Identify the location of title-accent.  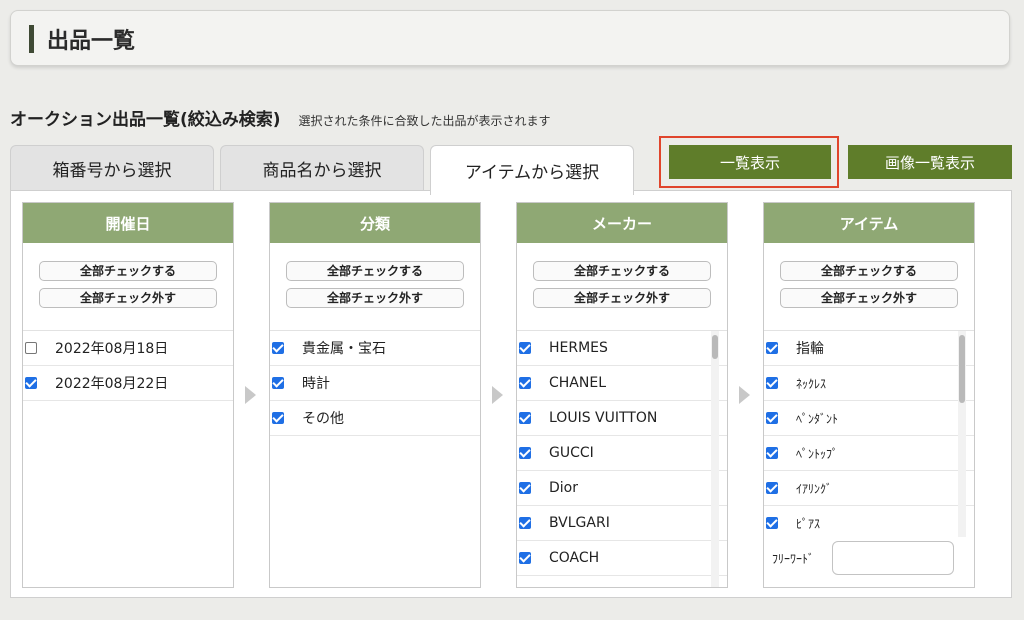
(31, 39).